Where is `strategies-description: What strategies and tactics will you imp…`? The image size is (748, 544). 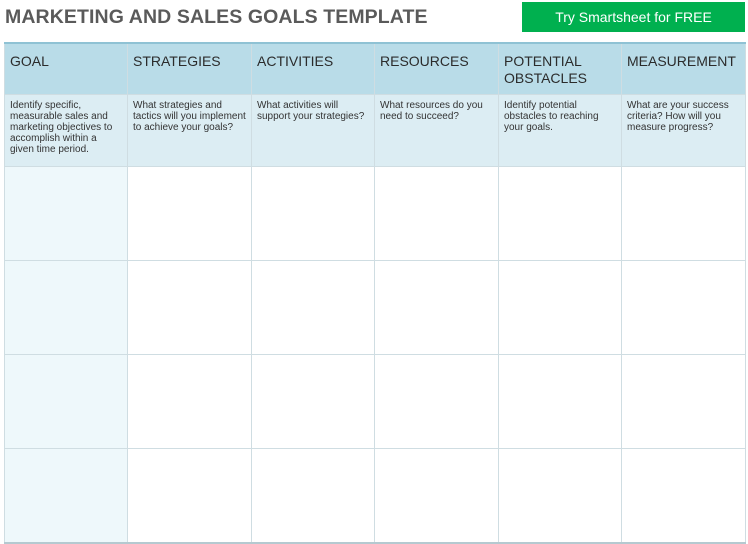
strategies-description: What strategies and tactics will you imp… is located at coordinates (189, 130).